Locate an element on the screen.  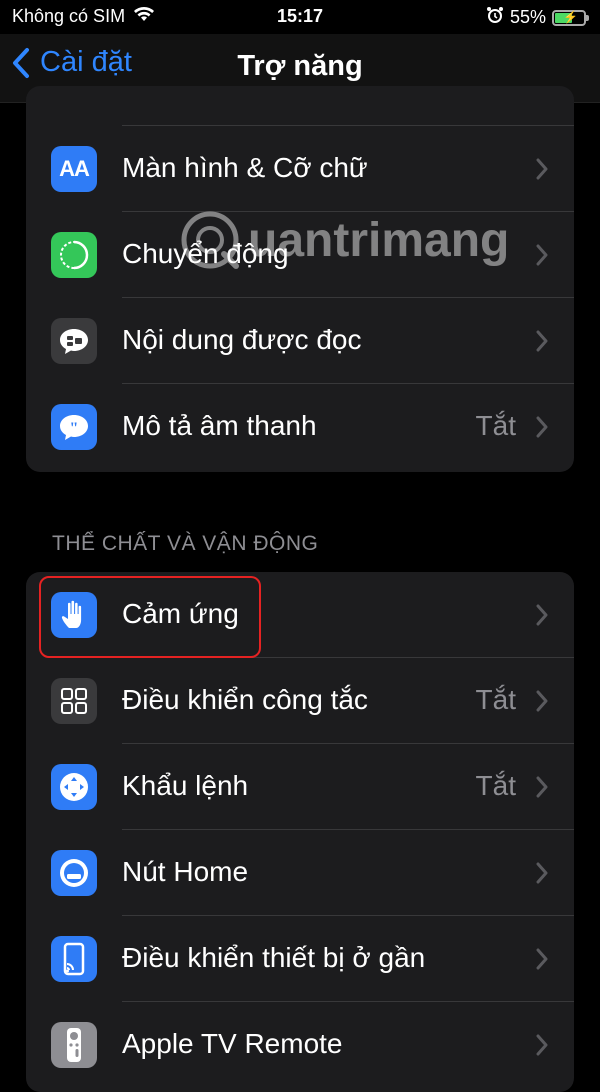
spoken-content-icon is located at coordinates (74, 341).